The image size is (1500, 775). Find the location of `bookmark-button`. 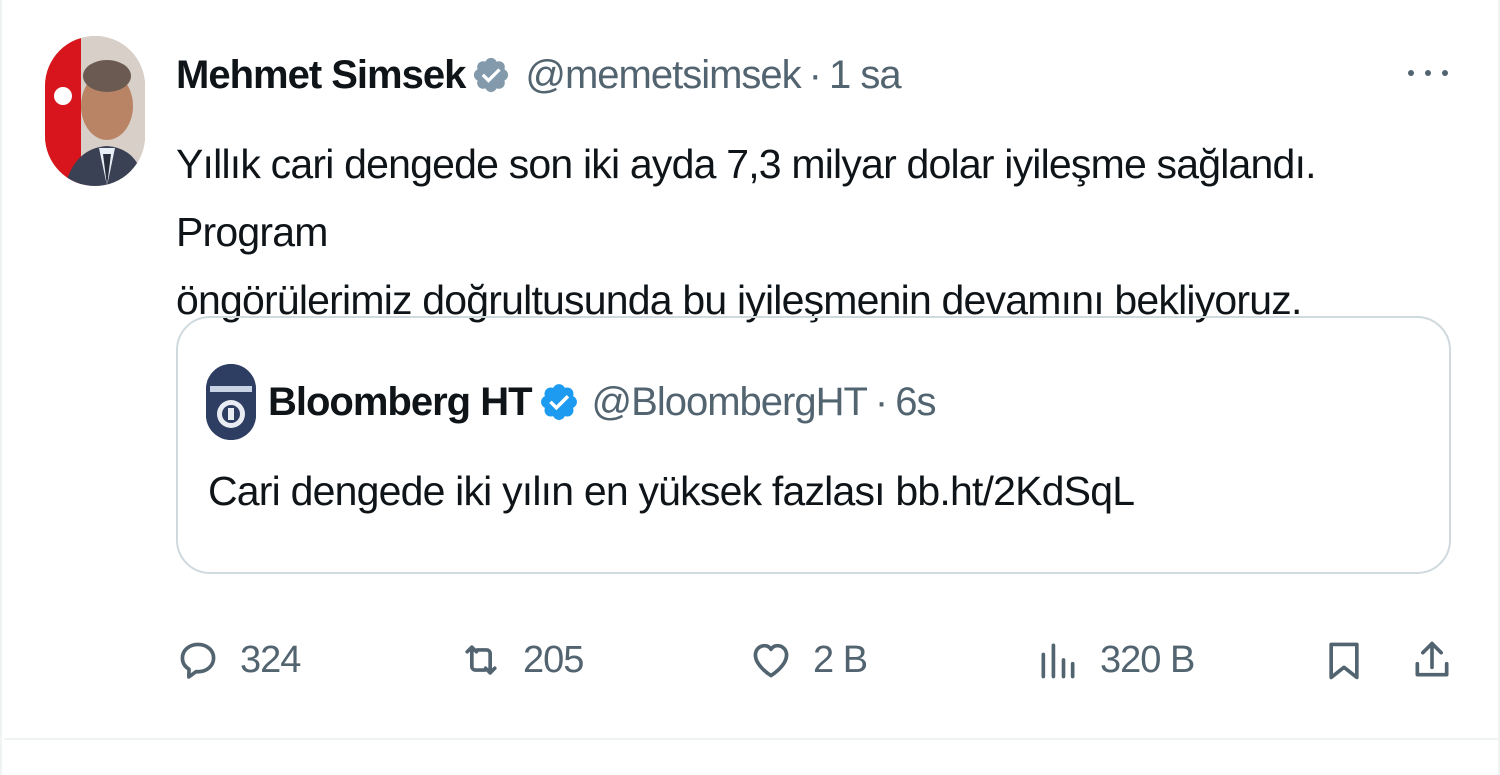

bookmark-button is located at coordinates (1344, 660).